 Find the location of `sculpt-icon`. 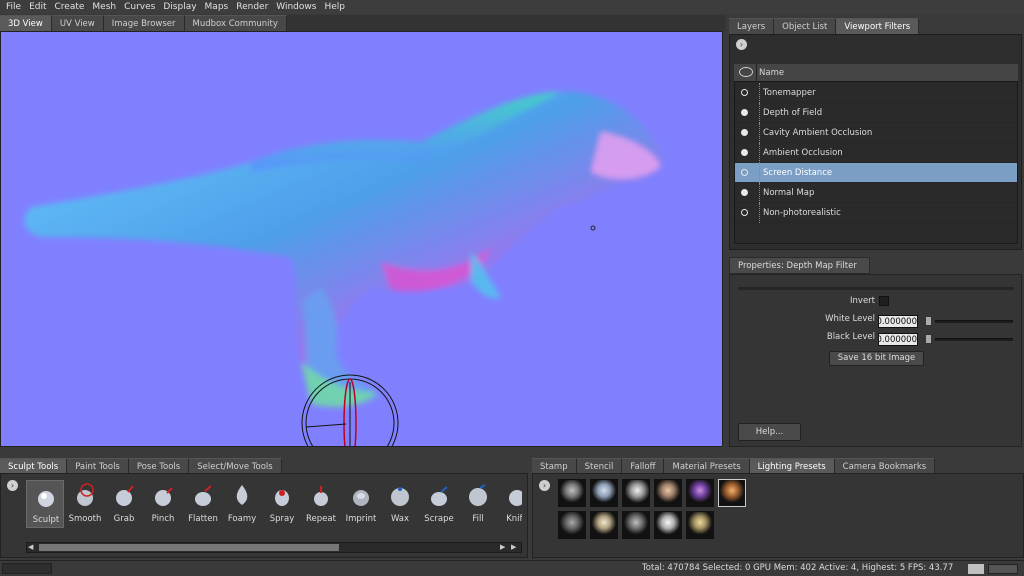

sculpt-icon is located at coordinates (46, 499).